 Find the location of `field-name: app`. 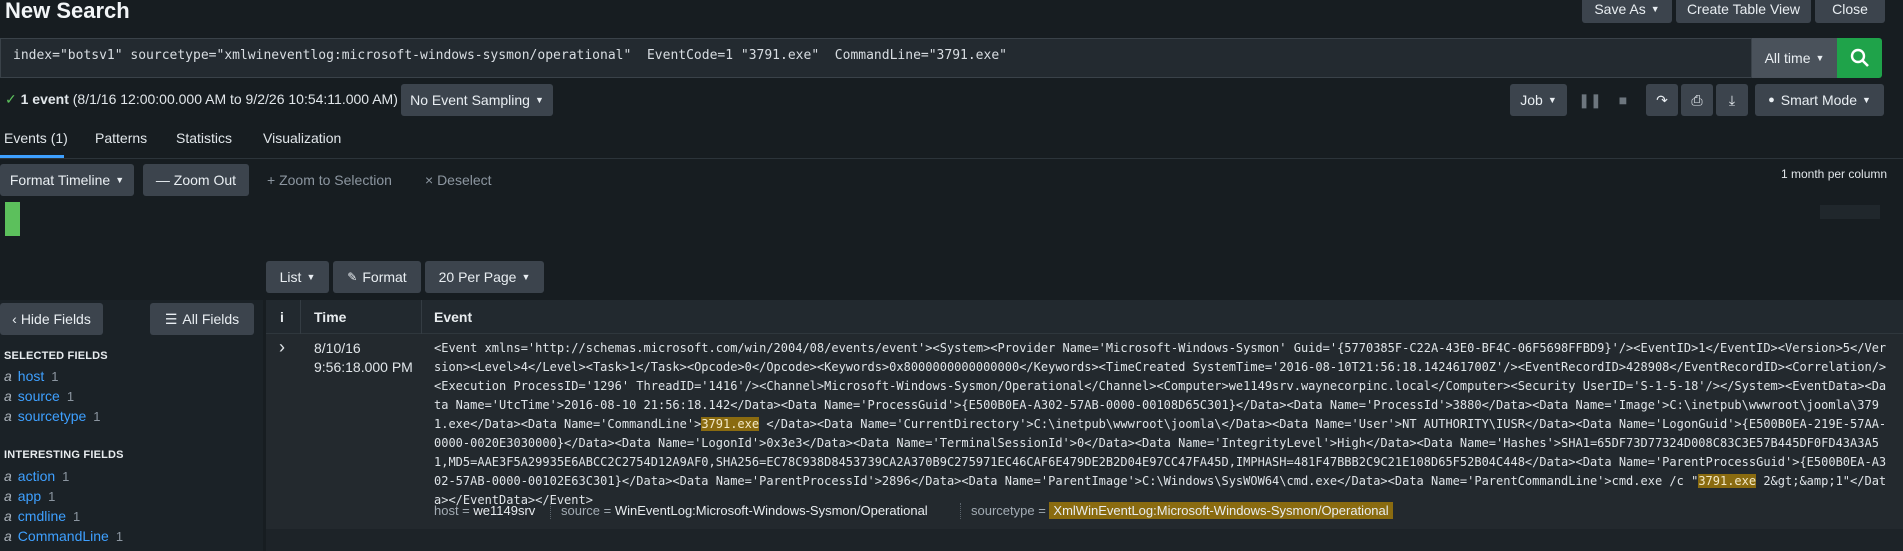

field-name: app is located at coordinates (29, 496).